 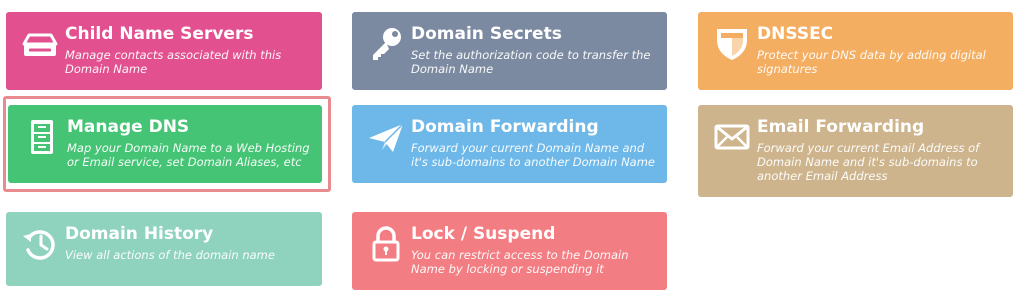 What do you see at coordinates (732, 137) in the screenshot?
I see `envelope-icon` at bounding box center [732, 137].